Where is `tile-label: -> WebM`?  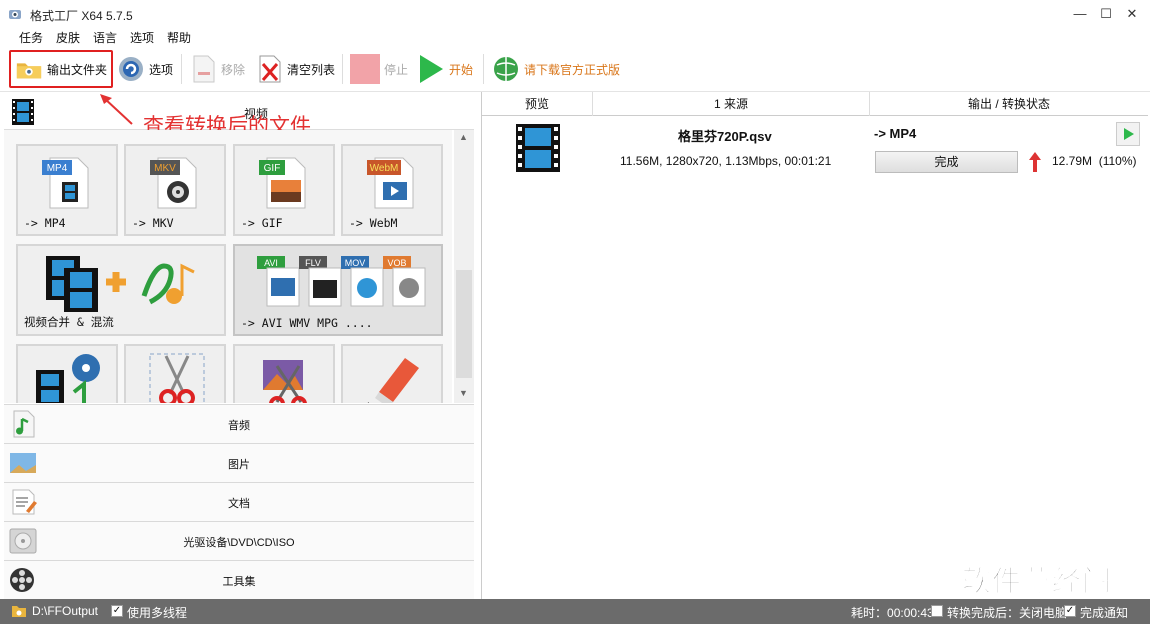
tile-label: -> WebM is located at coordinates (373, 223).